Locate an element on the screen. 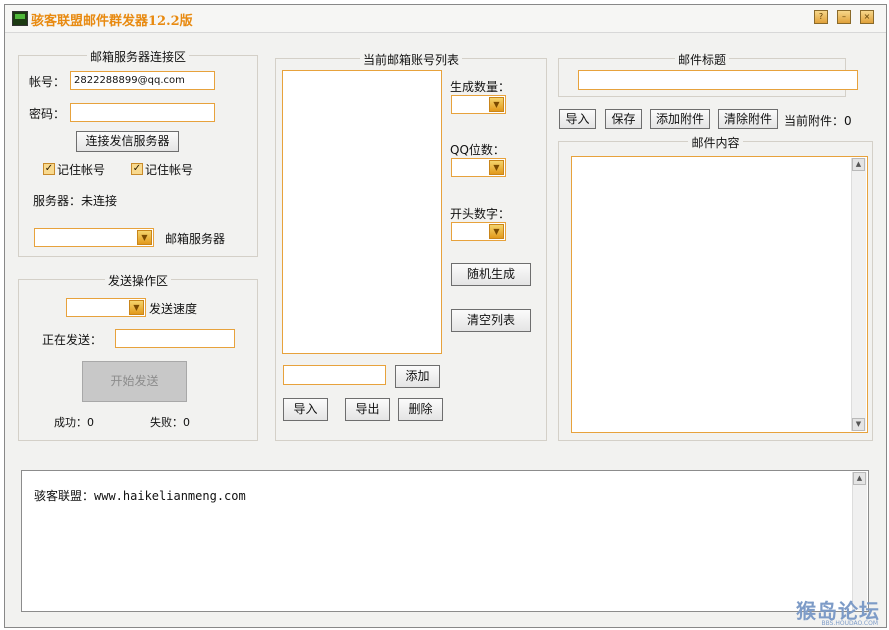  subject-group-title: 邮件标题 is located at coordinates (702, 59).